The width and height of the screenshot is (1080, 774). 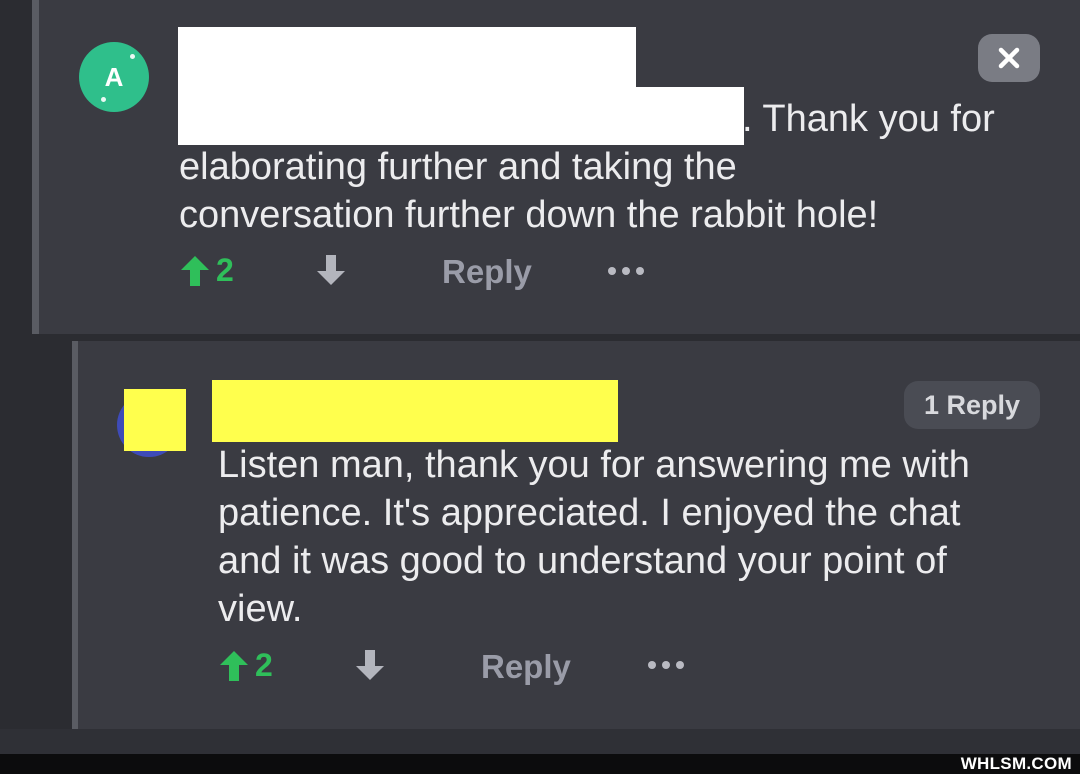 I want to click on footer-bar, so click(x=540, y=764).